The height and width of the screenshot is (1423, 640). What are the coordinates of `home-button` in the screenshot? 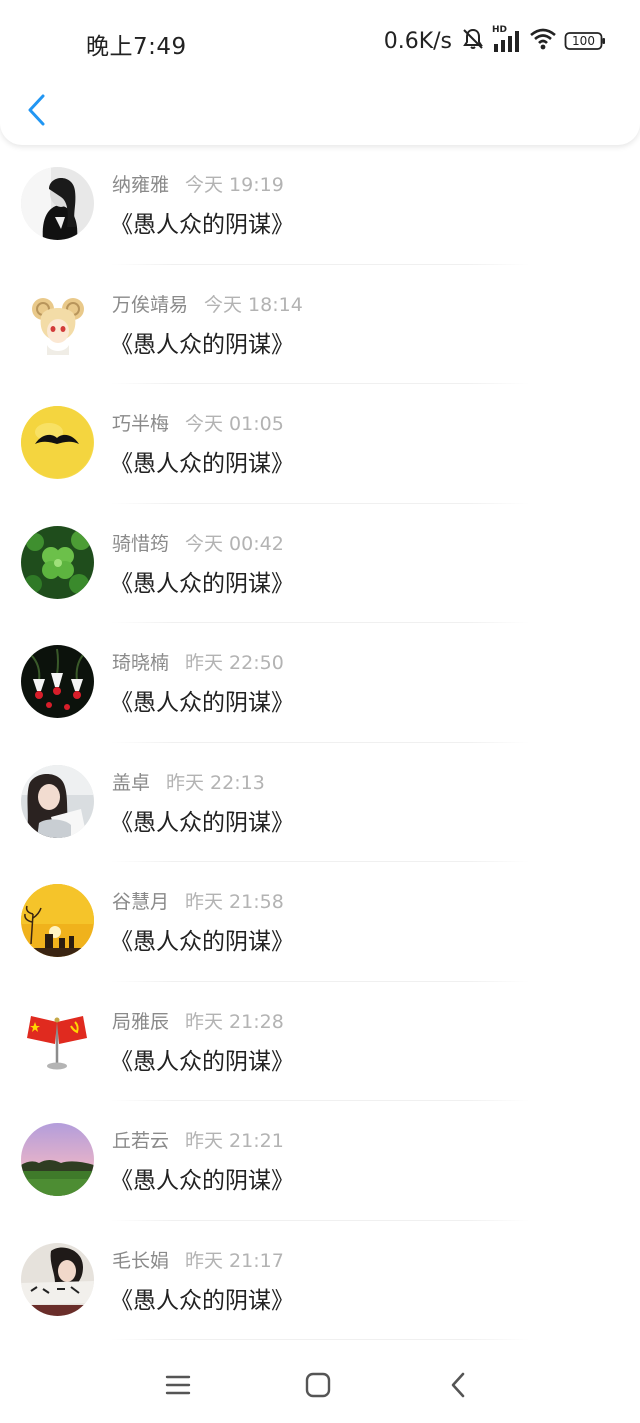 It's located at (318, 1385).